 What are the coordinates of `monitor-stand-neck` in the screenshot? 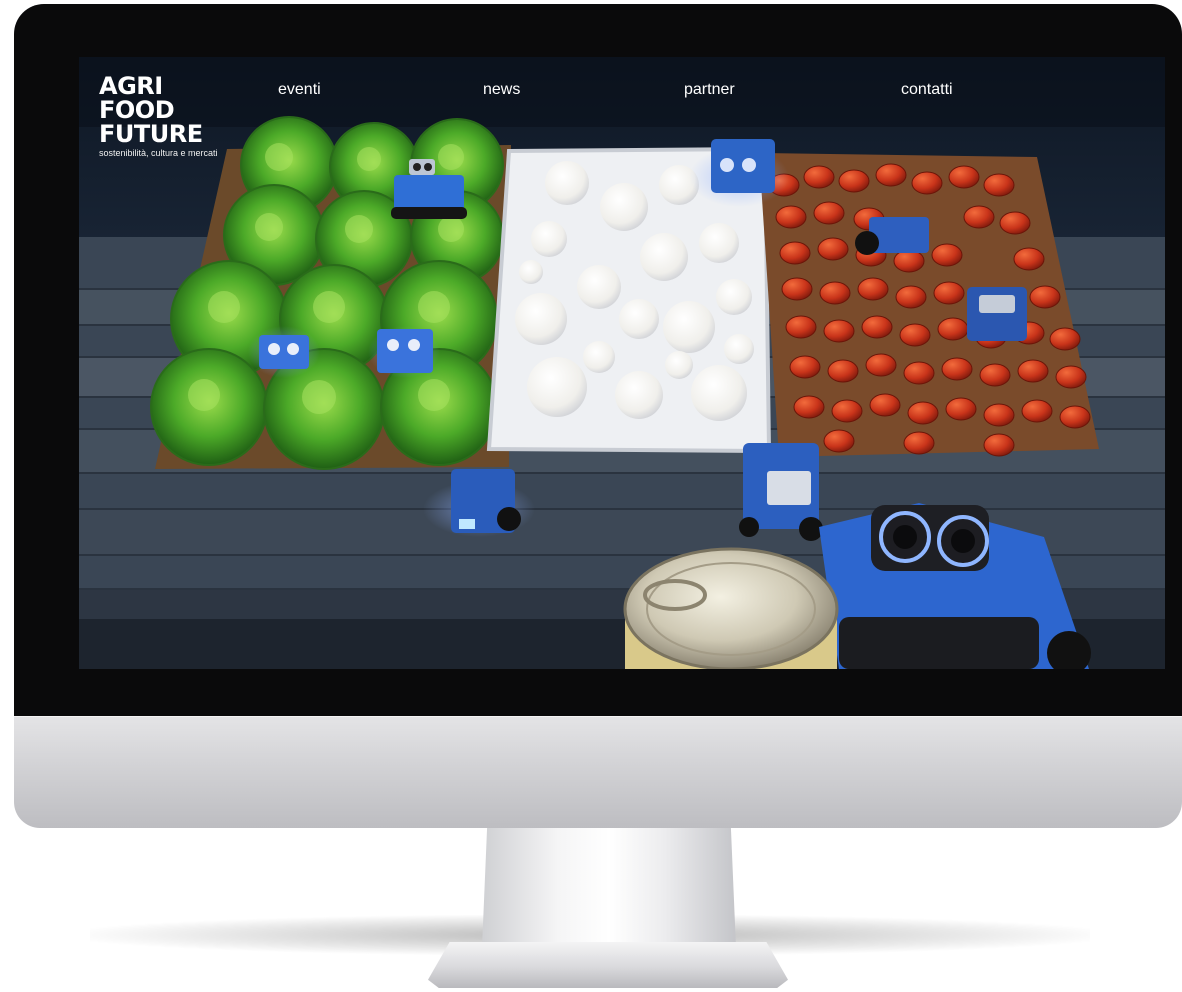 It's located at (609, 888).